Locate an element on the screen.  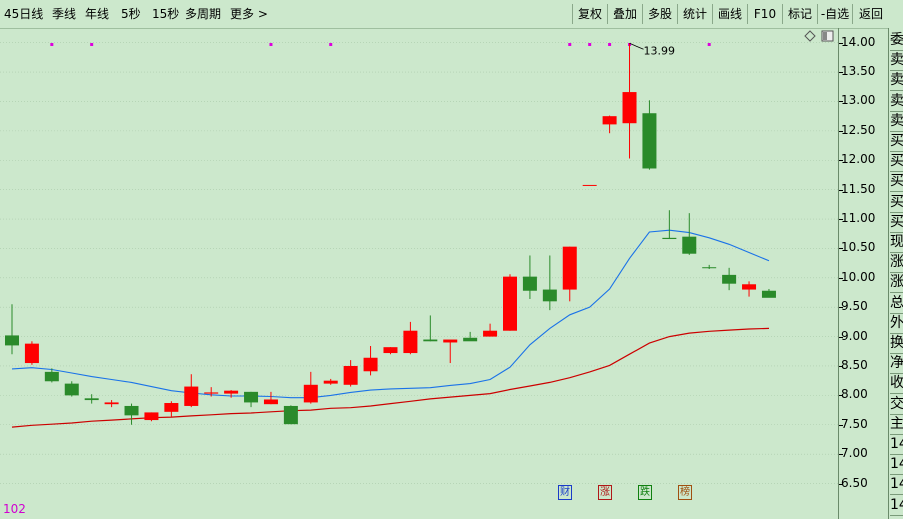
draw-line-button: 画线 is located at coordinates (729, 14).